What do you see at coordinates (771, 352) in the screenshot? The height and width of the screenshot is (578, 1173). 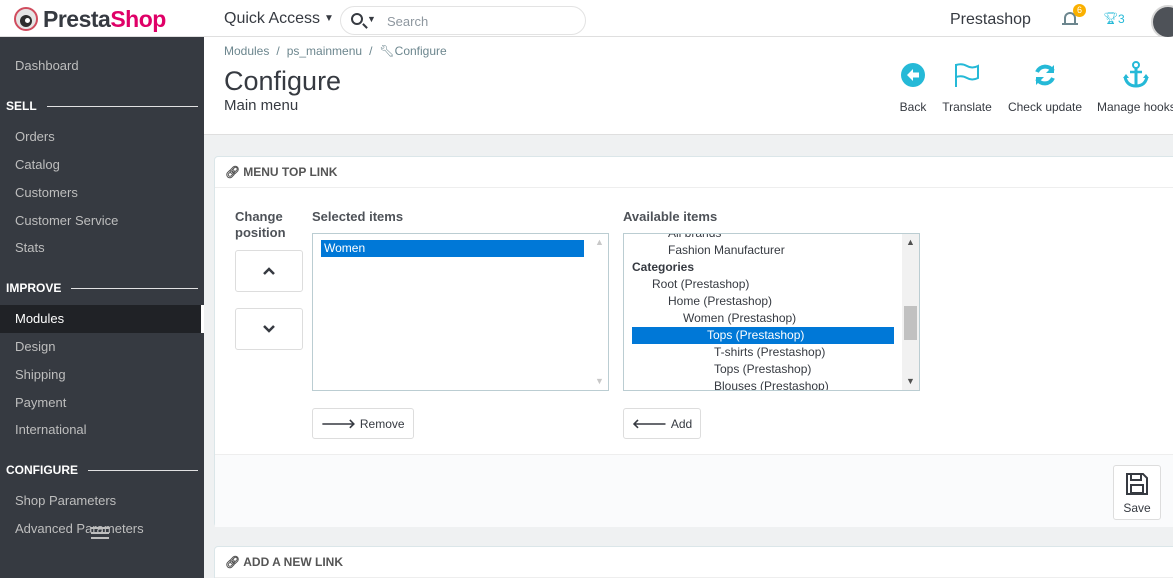 I see `list-item: T-shirts (Prestashop)` at bounding box center [771, 352].